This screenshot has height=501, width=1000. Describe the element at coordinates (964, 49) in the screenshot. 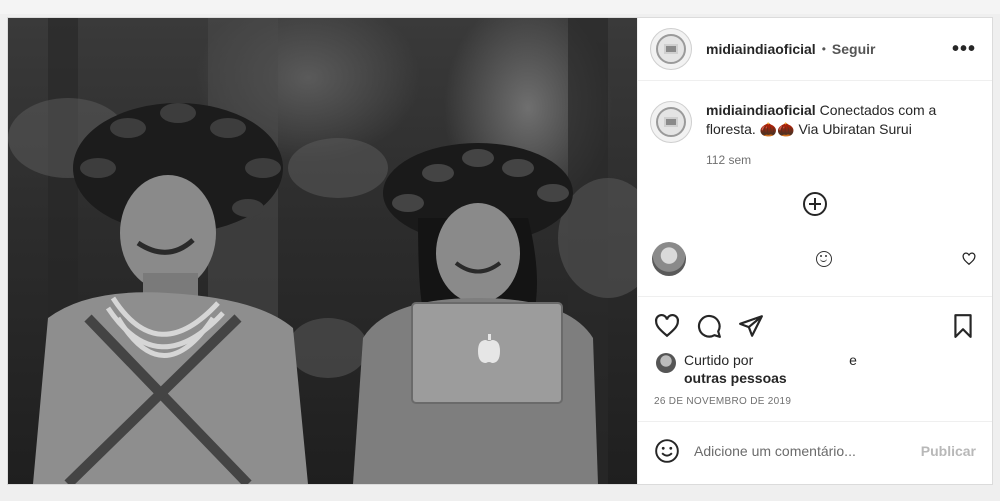

I see `more-options-icon: •••` at that location.